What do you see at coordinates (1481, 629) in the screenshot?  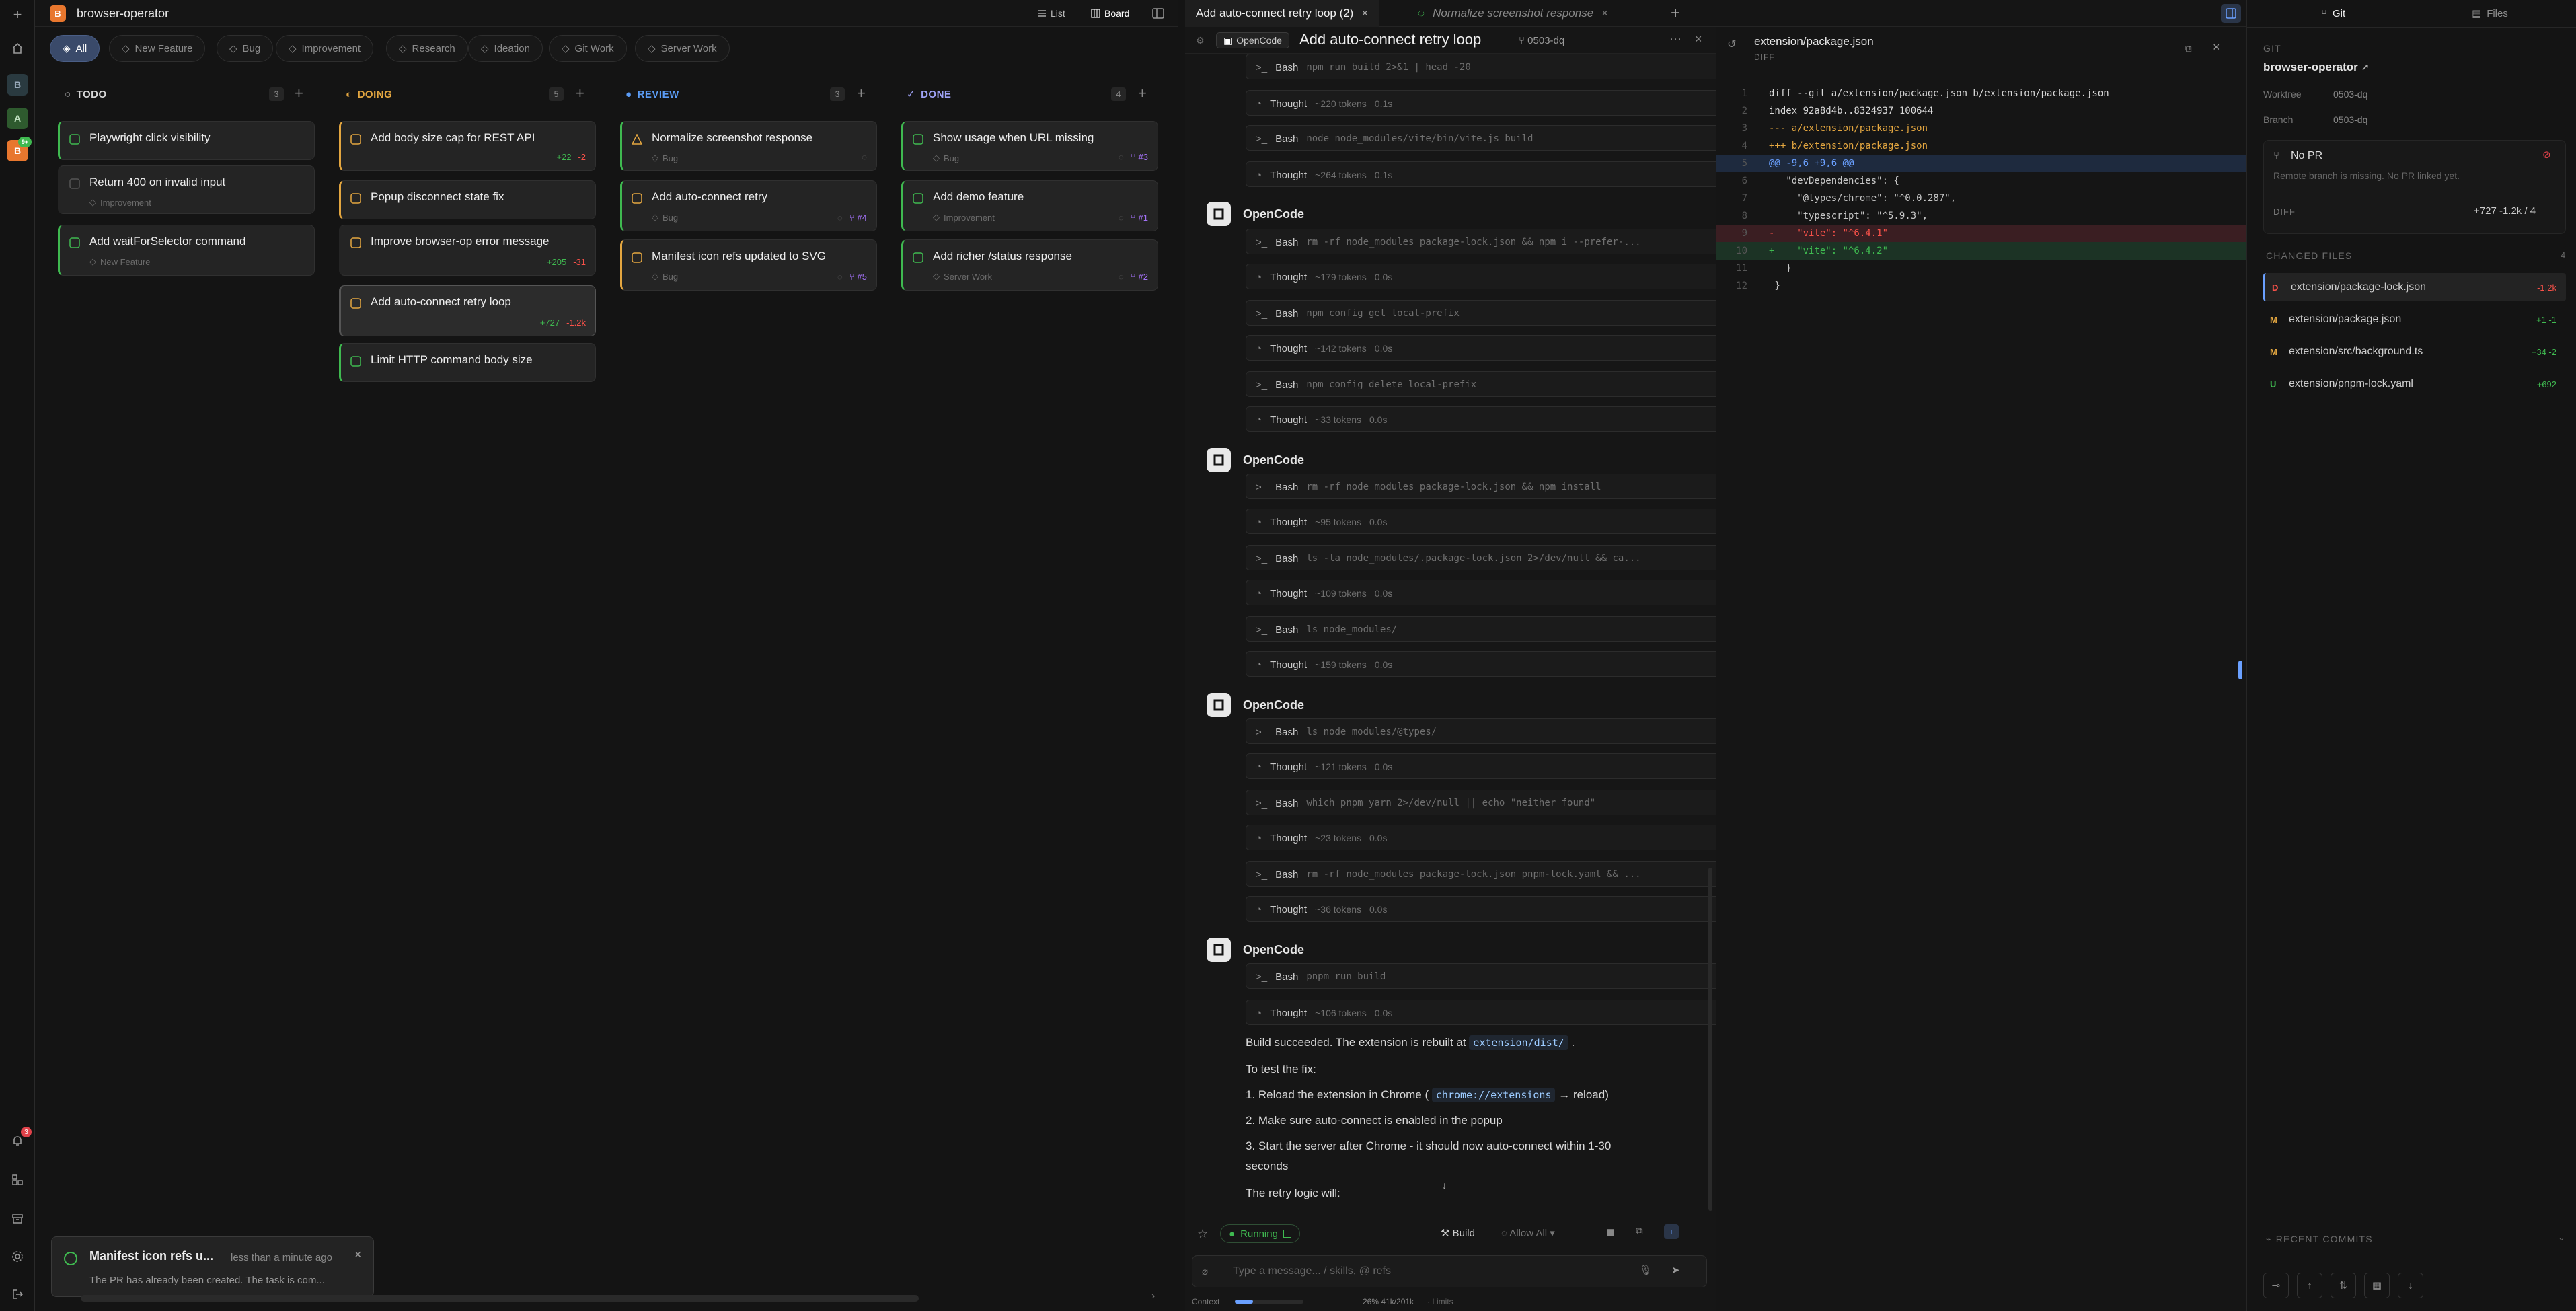 I see `tool-call-row: >_ Bash ls node_modules/` at bounding box center [1481, 629].